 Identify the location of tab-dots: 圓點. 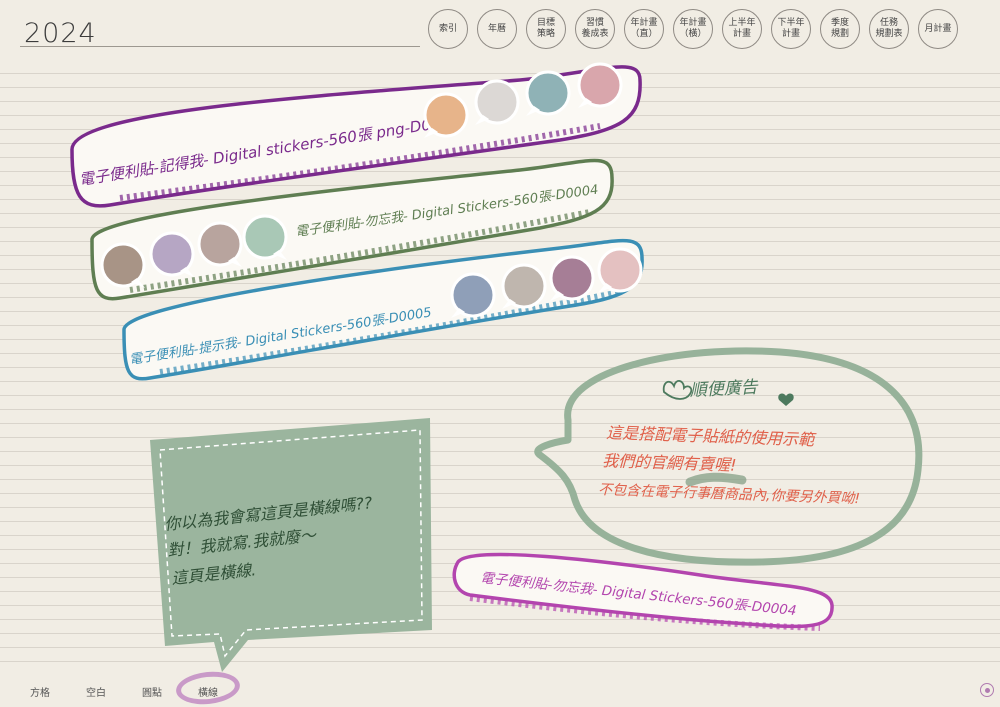
(152, 691).